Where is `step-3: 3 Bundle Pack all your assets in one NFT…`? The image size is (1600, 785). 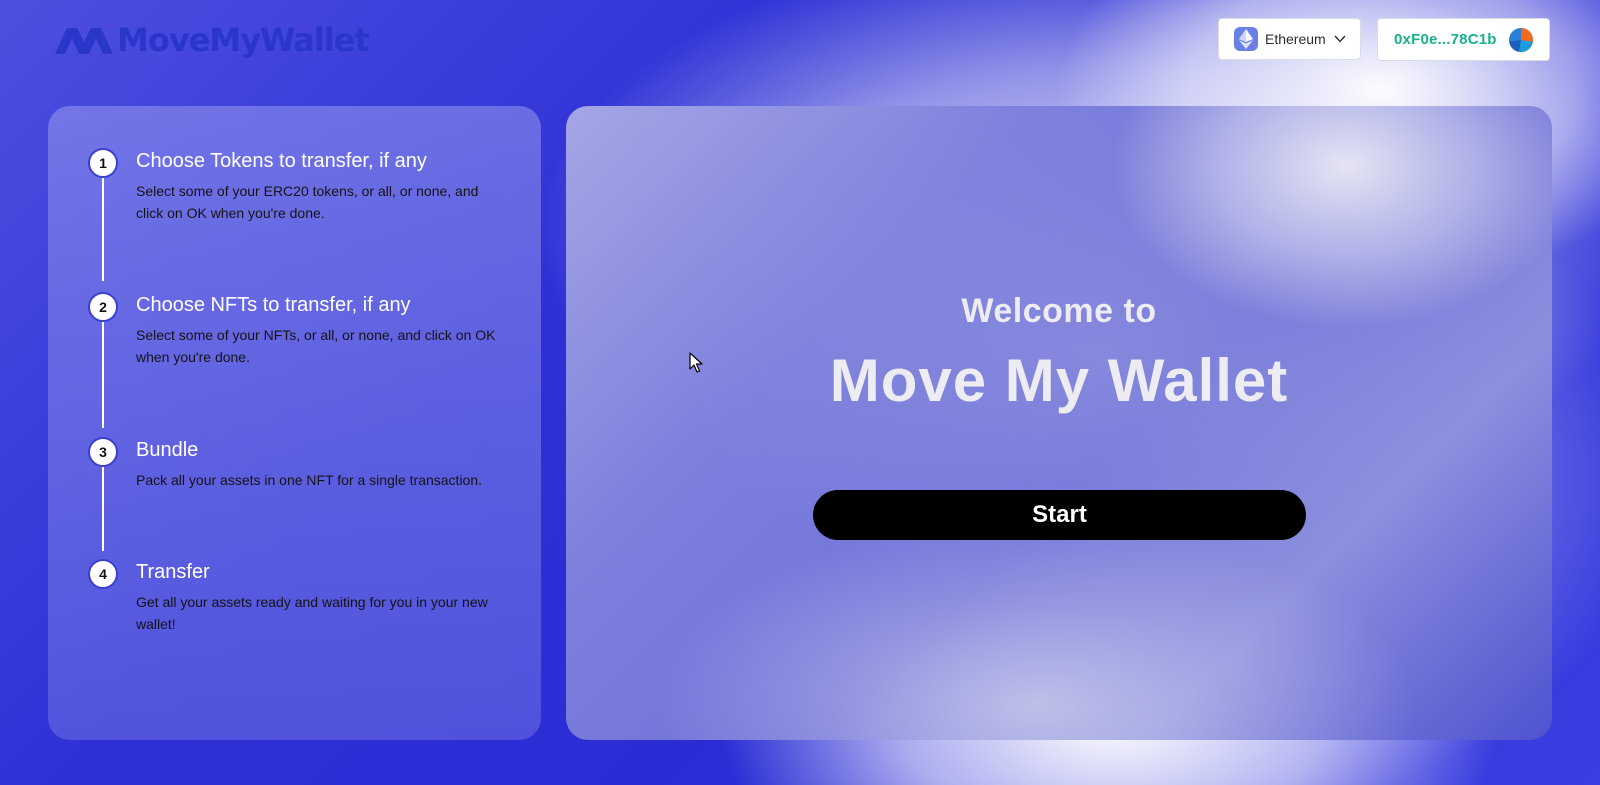 step-3: 3 Bundle Pack all your assets in one NFT… is located at coordinates (298, 497).